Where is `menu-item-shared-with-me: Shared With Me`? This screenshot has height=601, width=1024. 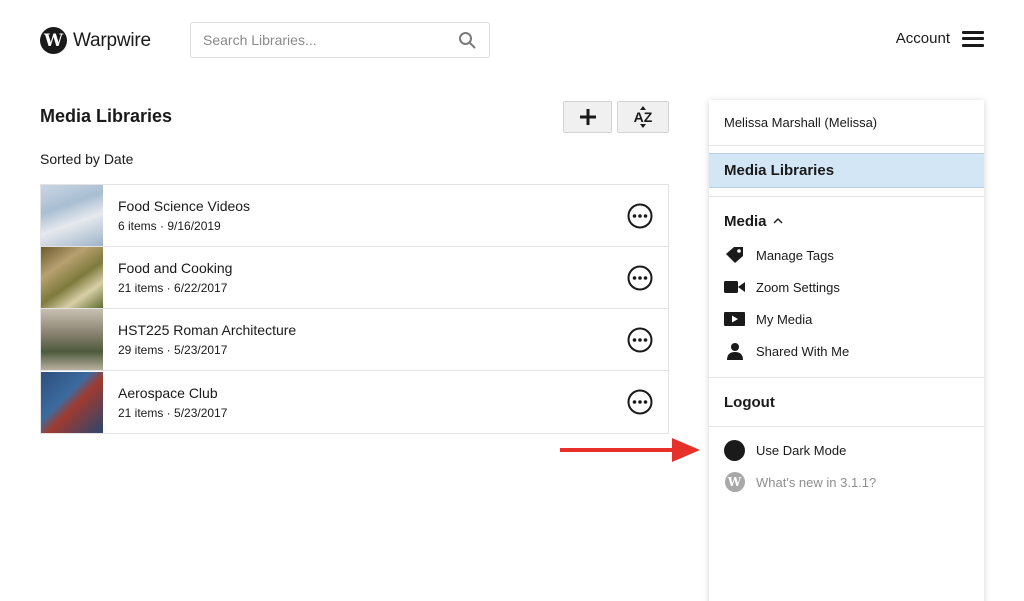
menu-item-shared-with-me: Shared With Me is located at coordinates (846, 351).